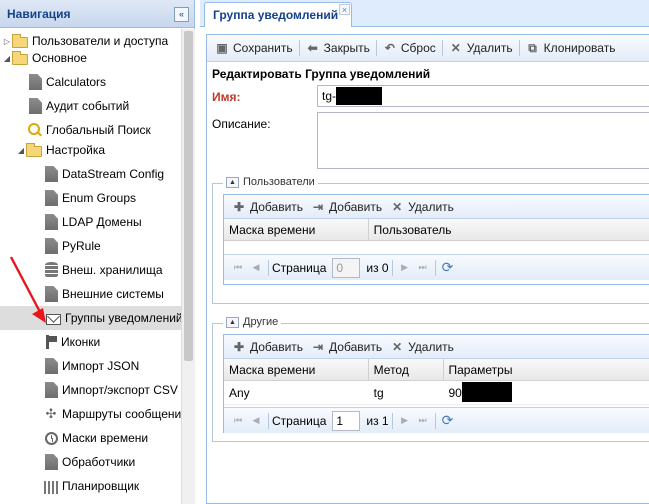 This screenshot has height=504, width=649. What do you see at coordinates (329, 96) in the screenshot?
I see `name-value: tg-` at bounding box center [329, 96].